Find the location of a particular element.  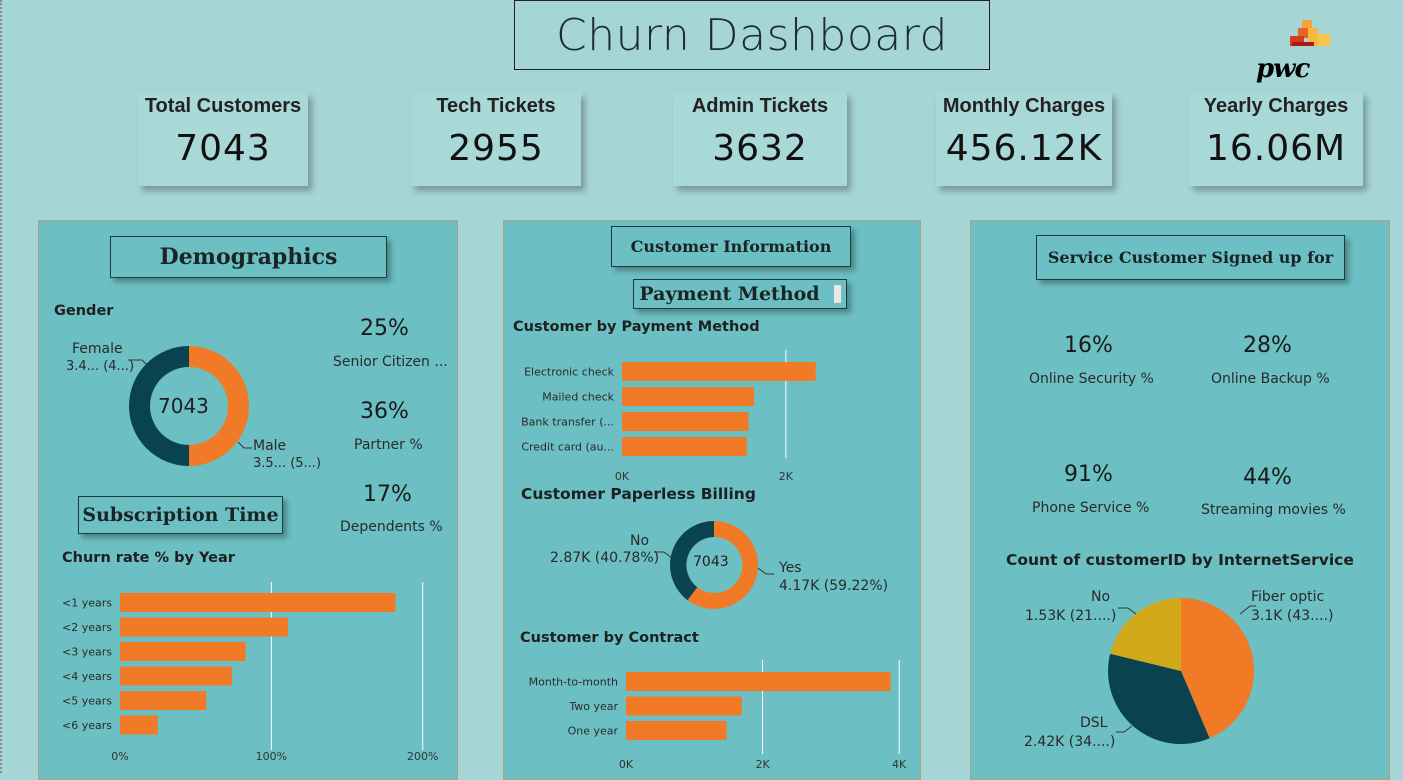

gender-female-label: Female is located at coordinates (97, 349).